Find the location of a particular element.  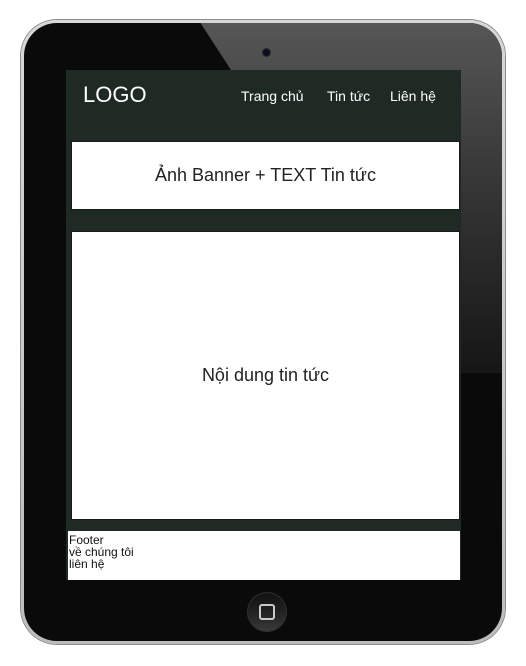

site-header: LOGO Trang chủ Tin tức Liên hệ is located at coordinates (263, 104).